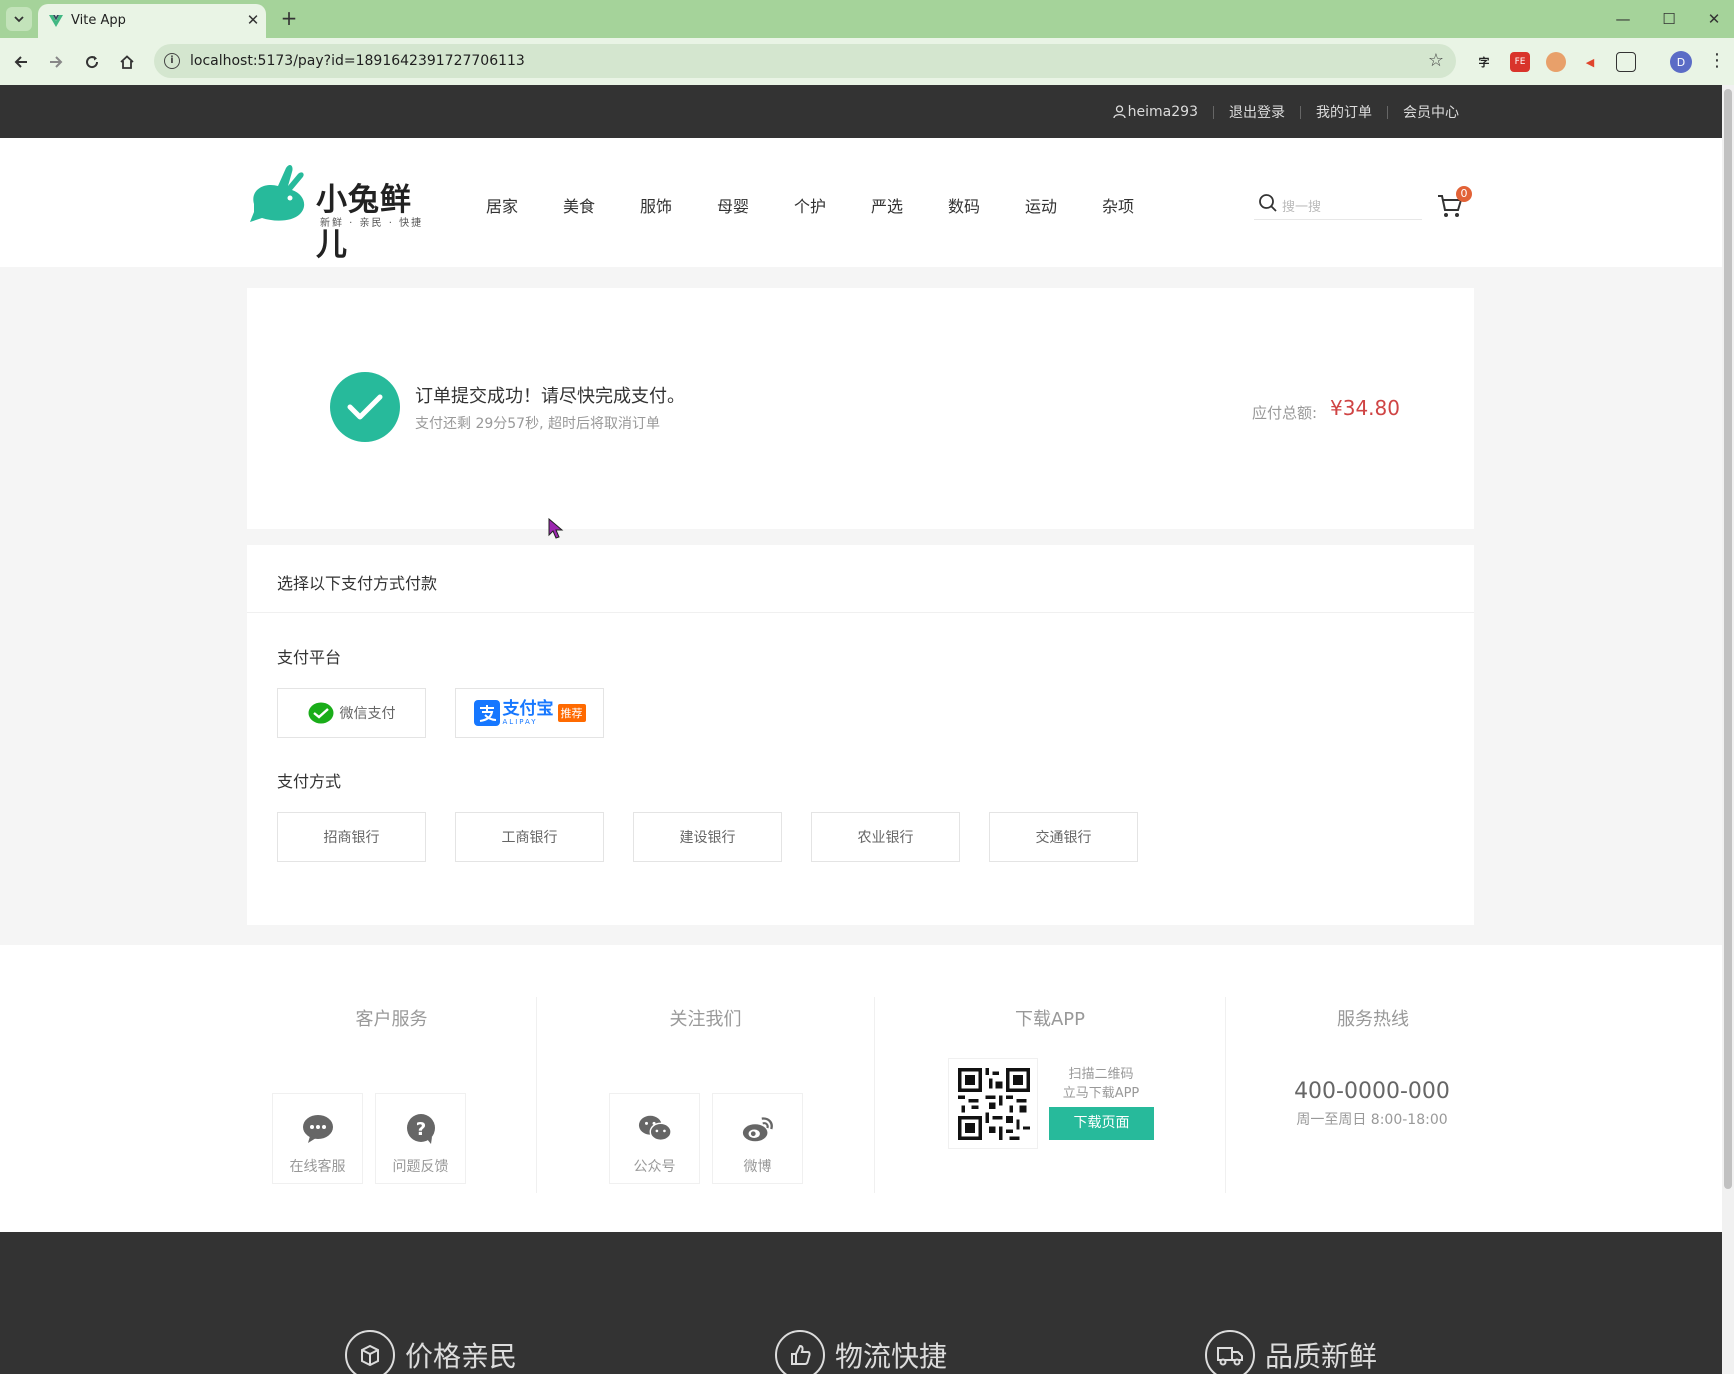  Describe the element at coordinates (654, 1167) in the screenshot. I see `wechat-official-label: 公众号` at that location.